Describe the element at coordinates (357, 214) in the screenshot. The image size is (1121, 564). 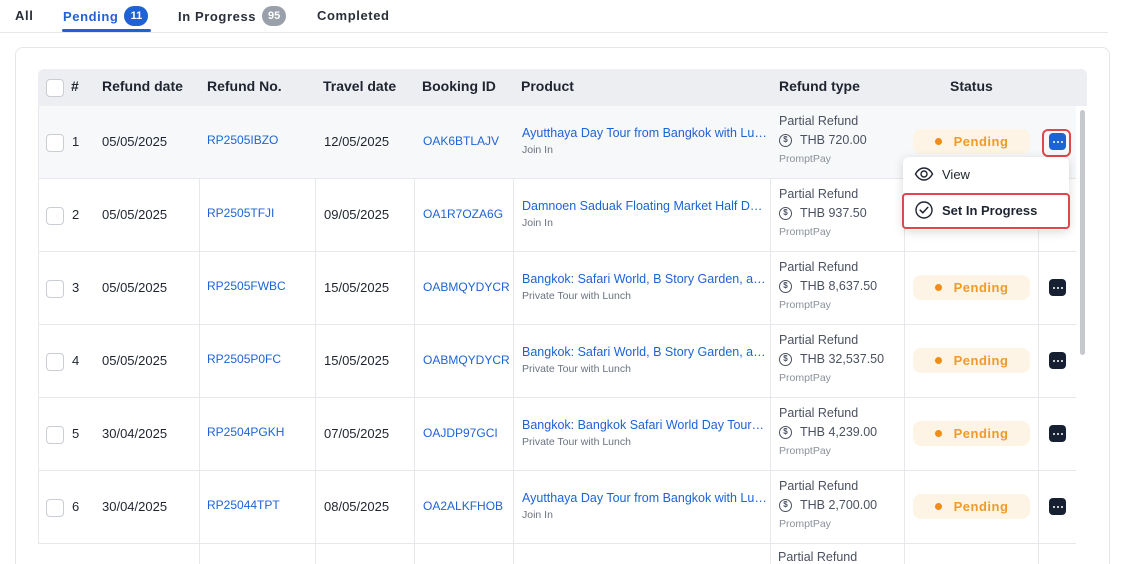
I see `travel-date: 09/05/2025` at that location.